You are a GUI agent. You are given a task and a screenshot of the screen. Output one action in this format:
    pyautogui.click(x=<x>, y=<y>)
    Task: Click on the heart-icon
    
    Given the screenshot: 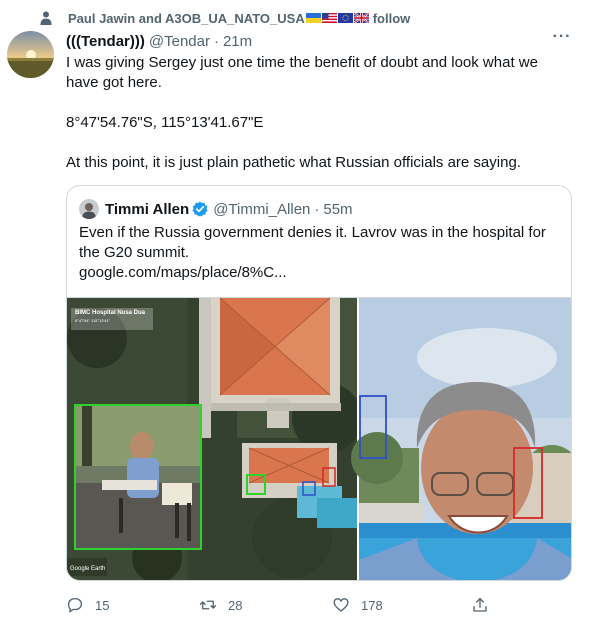 What is the action you would take?
    pyautogui.click(x=341, y=605)
    